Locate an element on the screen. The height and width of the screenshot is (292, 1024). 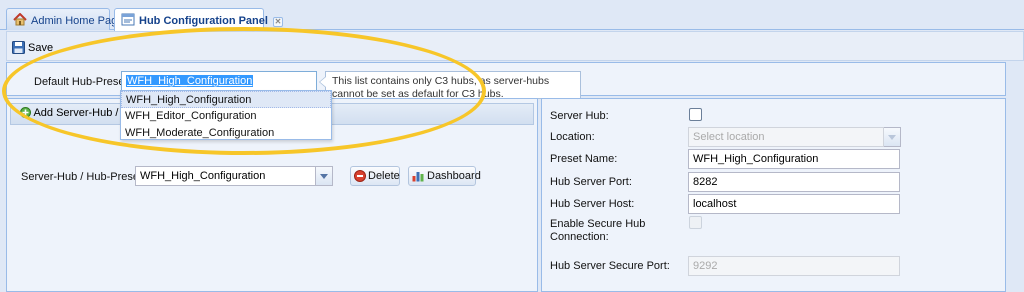
tab-admin-home: Admin Home Page is located at coordinates (64, 19).